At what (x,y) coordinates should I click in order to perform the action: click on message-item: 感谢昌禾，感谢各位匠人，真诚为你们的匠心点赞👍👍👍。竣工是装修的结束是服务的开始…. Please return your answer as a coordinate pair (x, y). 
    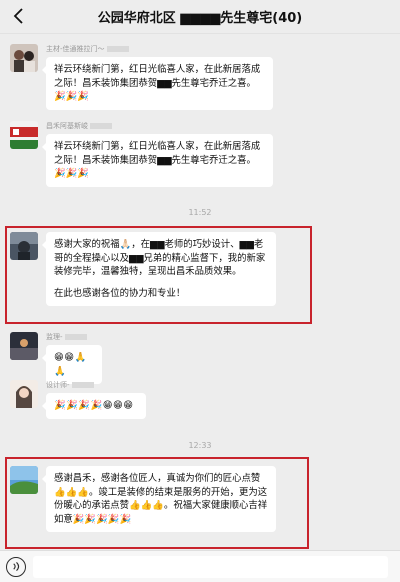
    Looking at the image, I should click on (143, 499).